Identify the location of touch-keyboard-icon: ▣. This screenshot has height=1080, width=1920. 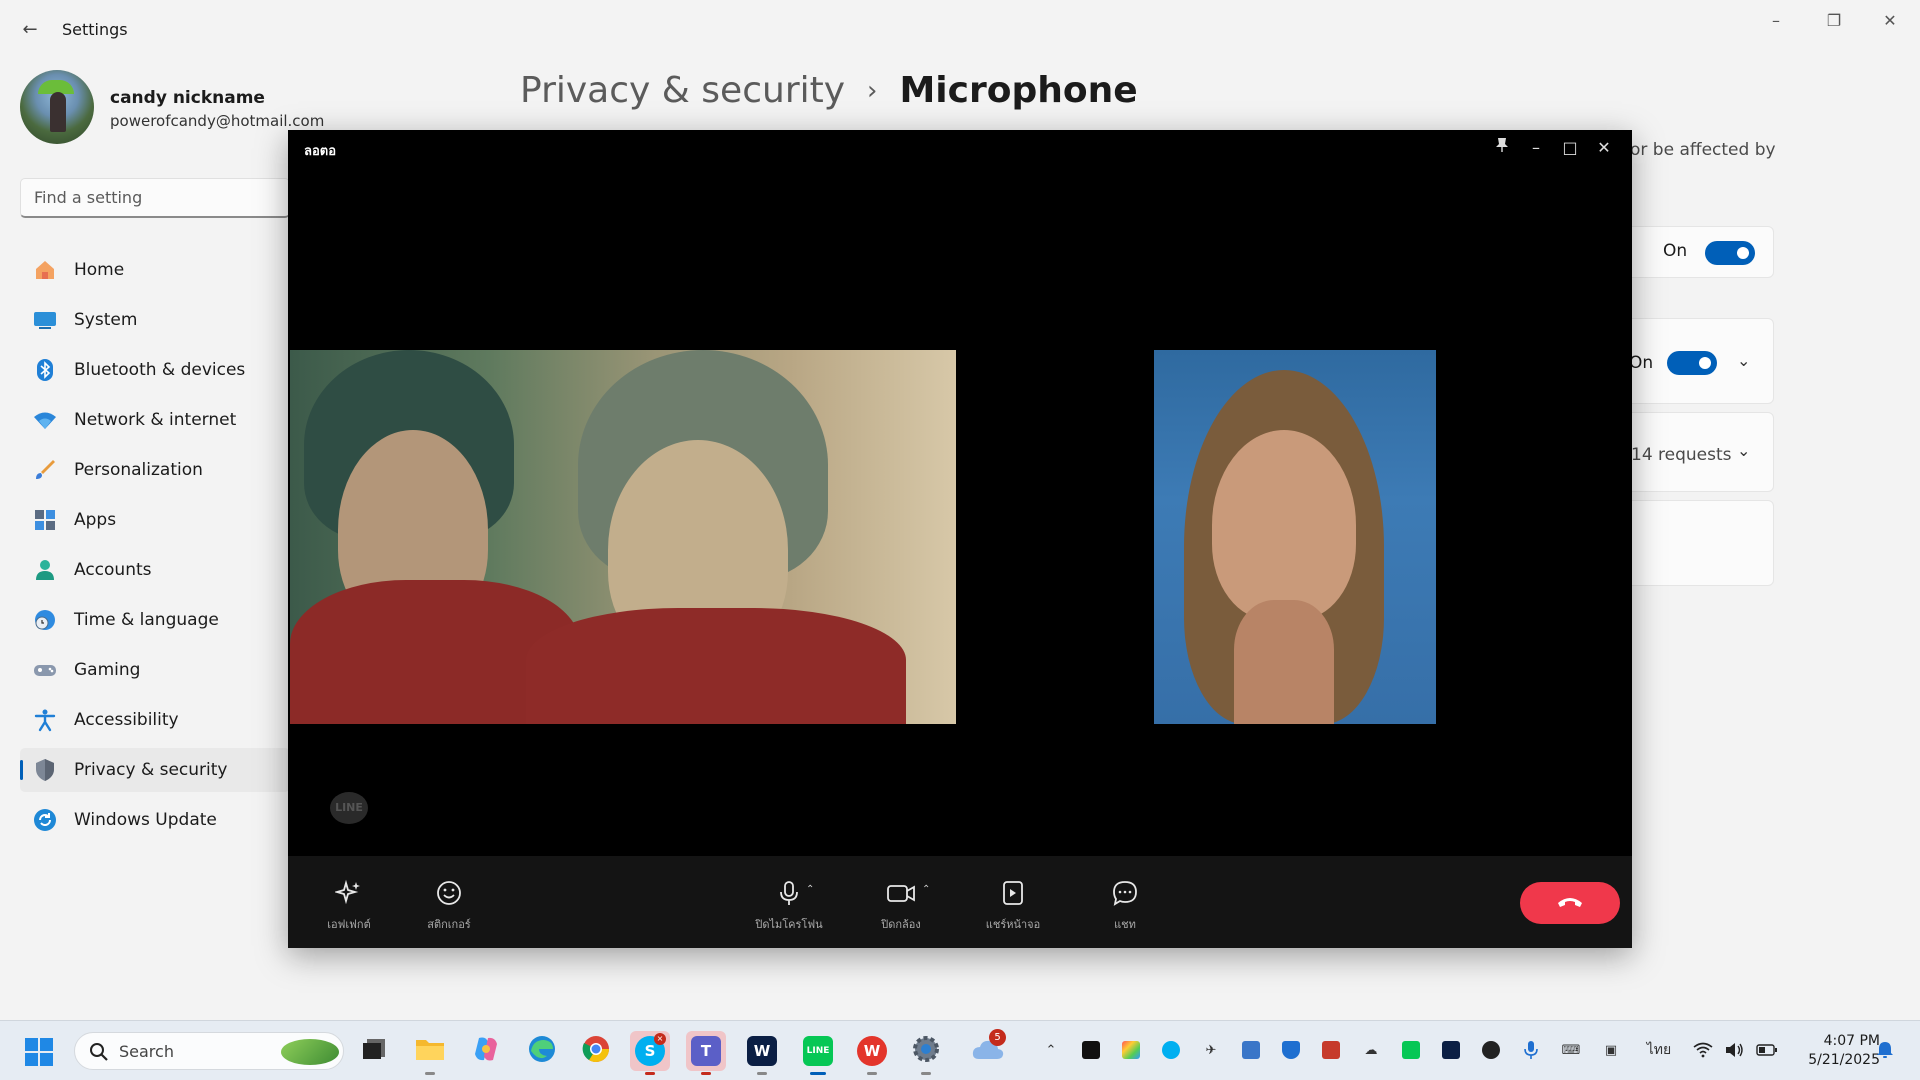
(1611, 1050).